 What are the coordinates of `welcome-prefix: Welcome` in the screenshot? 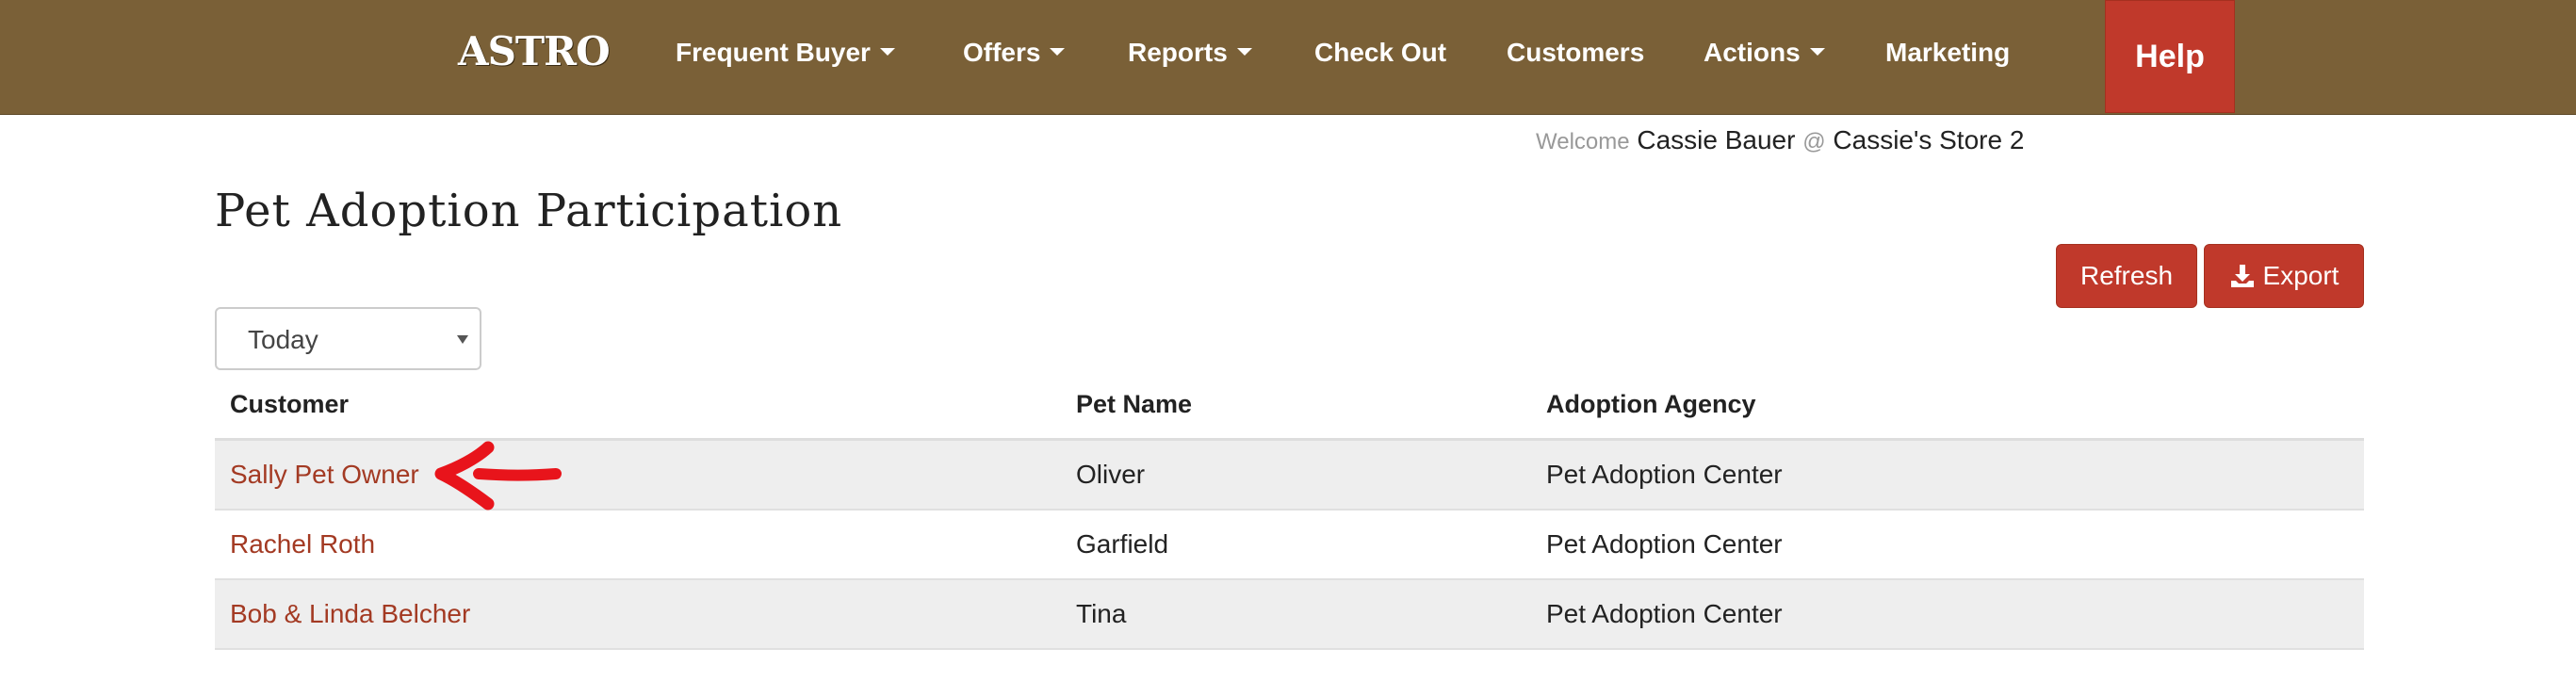 It's located at (1583, 142).